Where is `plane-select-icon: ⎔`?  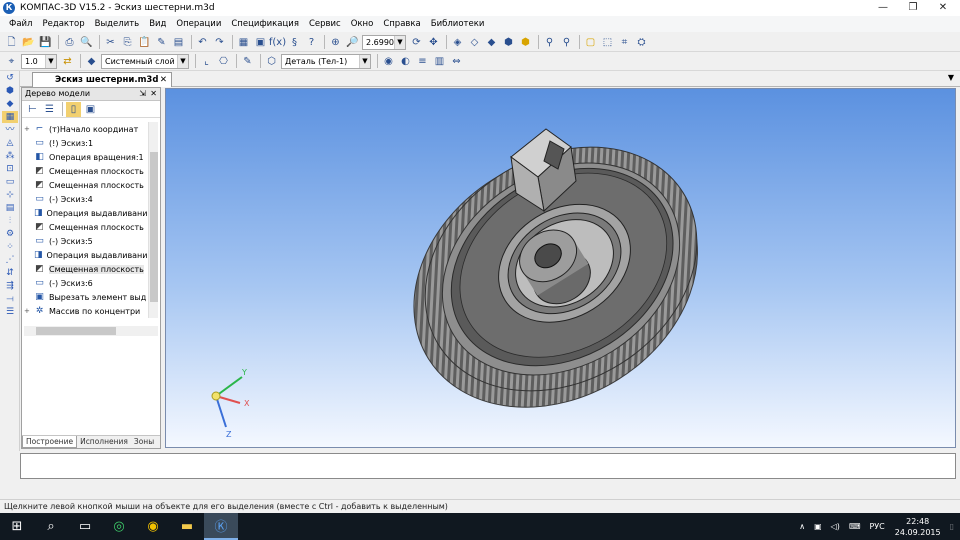
plane-select-icon: ⎔ is located at coordinates (223, 61).